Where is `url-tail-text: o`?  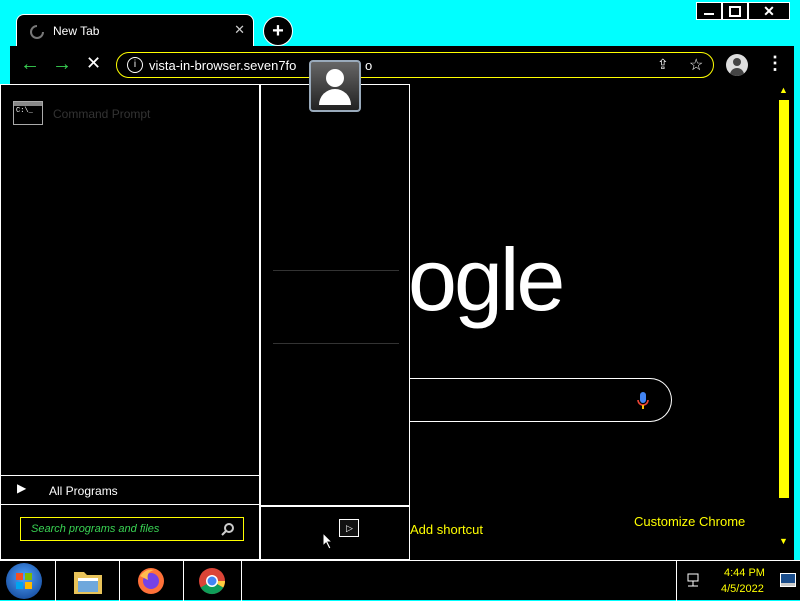 url-tail-text: o is located at coordinates (369, 65).